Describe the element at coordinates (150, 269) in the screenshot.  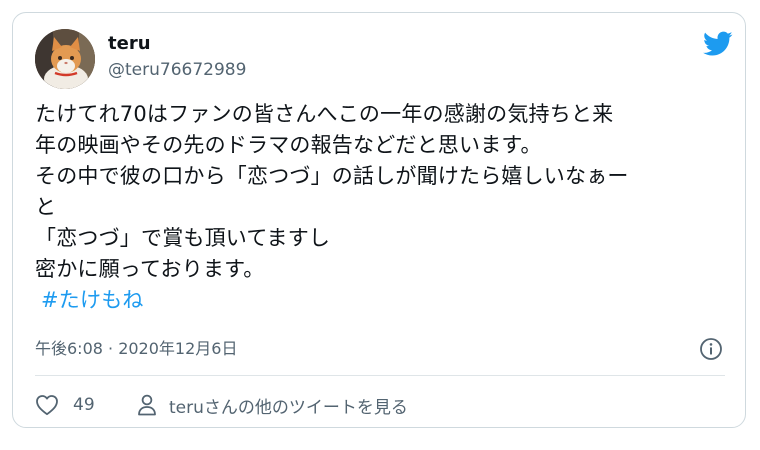
I see `tweet-line: 密かに願っております。` at that location.